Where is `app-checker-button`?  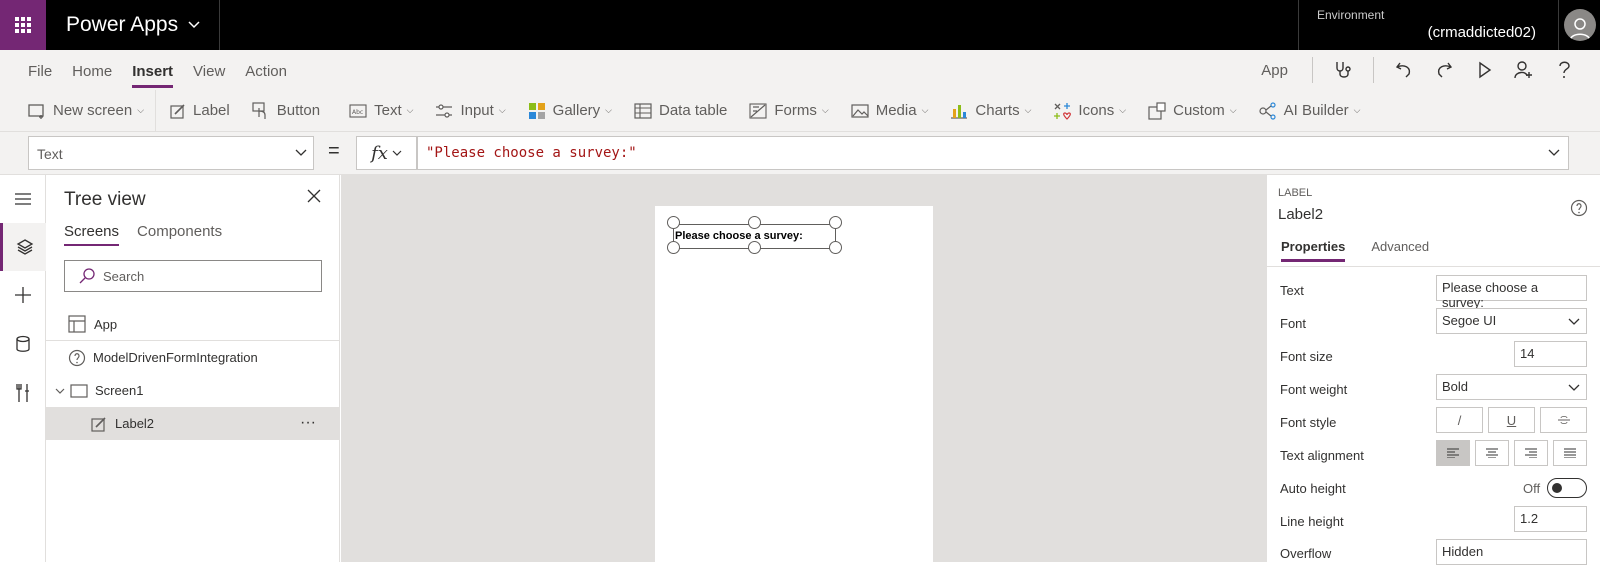 app-checker-button is located at coordinates (1343, 70).